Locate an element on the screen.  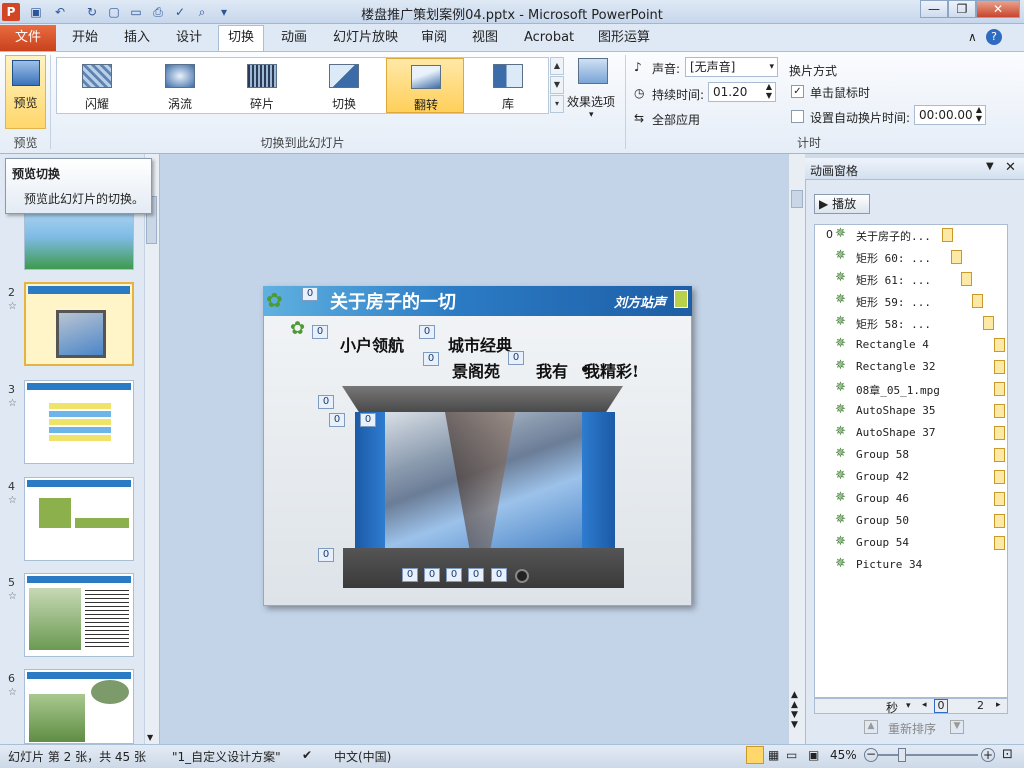
window-frame-top is located at coordinates (482, 399).